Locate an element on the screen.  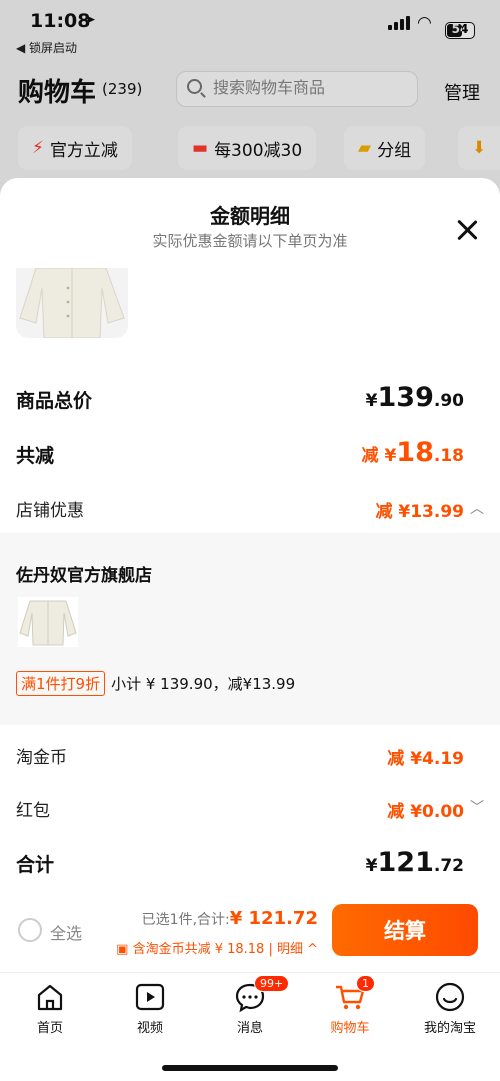
tab-label: 视频 is located at coordinates (149, 1028).